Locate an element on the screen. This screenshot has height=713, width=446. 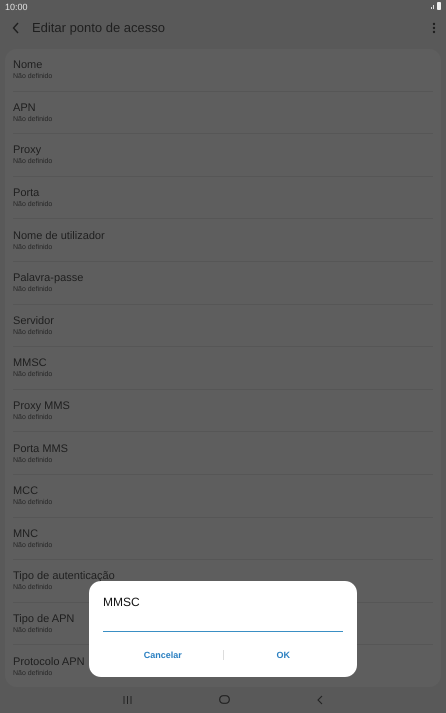
dialog-button: OK is located at coordinates (283, 655).